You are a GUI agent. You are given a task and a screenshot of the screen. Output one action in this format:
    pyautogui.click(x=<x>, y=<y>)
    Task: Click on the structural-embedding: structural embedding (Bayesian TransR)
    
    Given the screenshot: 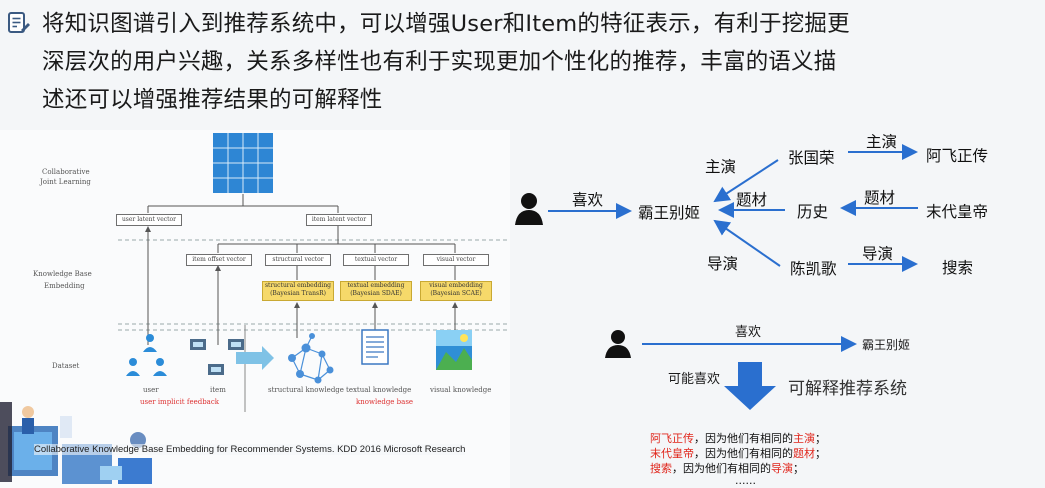 What is the action you would take?
    pyautogui.click(x=298, y=291)
    